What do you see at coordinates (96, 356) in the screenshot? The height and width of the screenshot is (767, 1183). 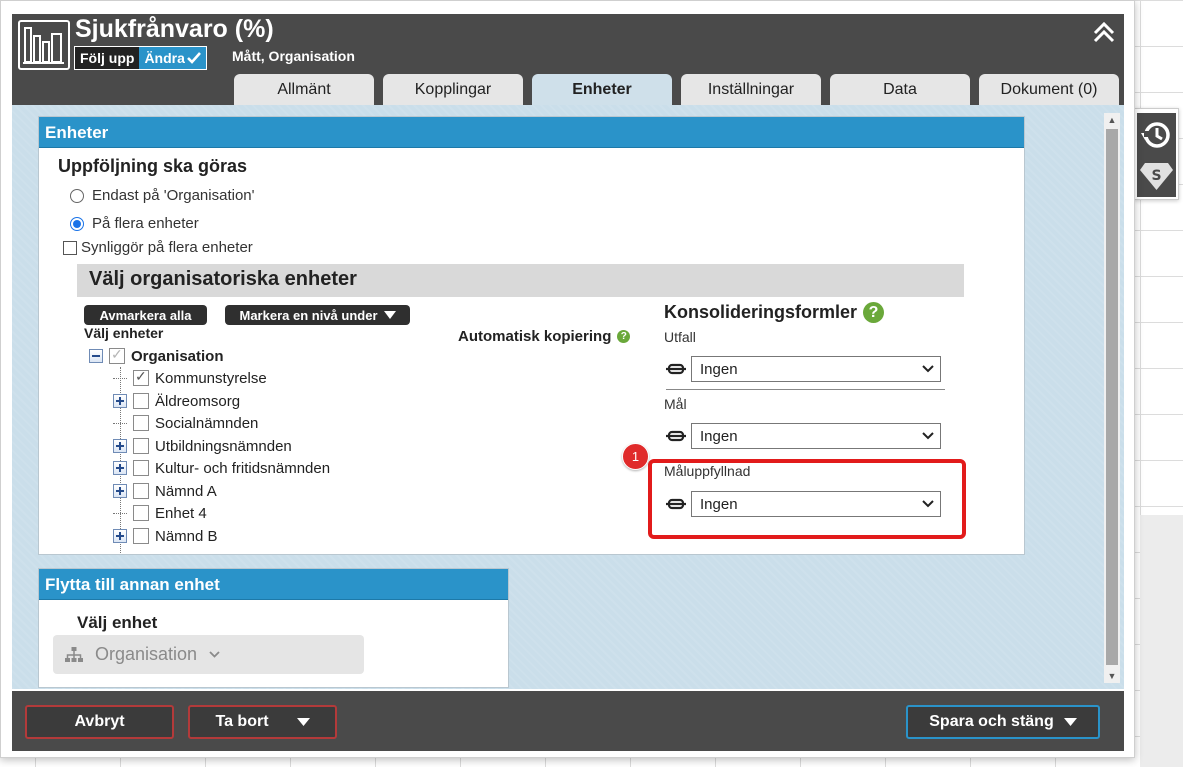 I see `tree-collapse-icon` at bounding box center [96, 356].